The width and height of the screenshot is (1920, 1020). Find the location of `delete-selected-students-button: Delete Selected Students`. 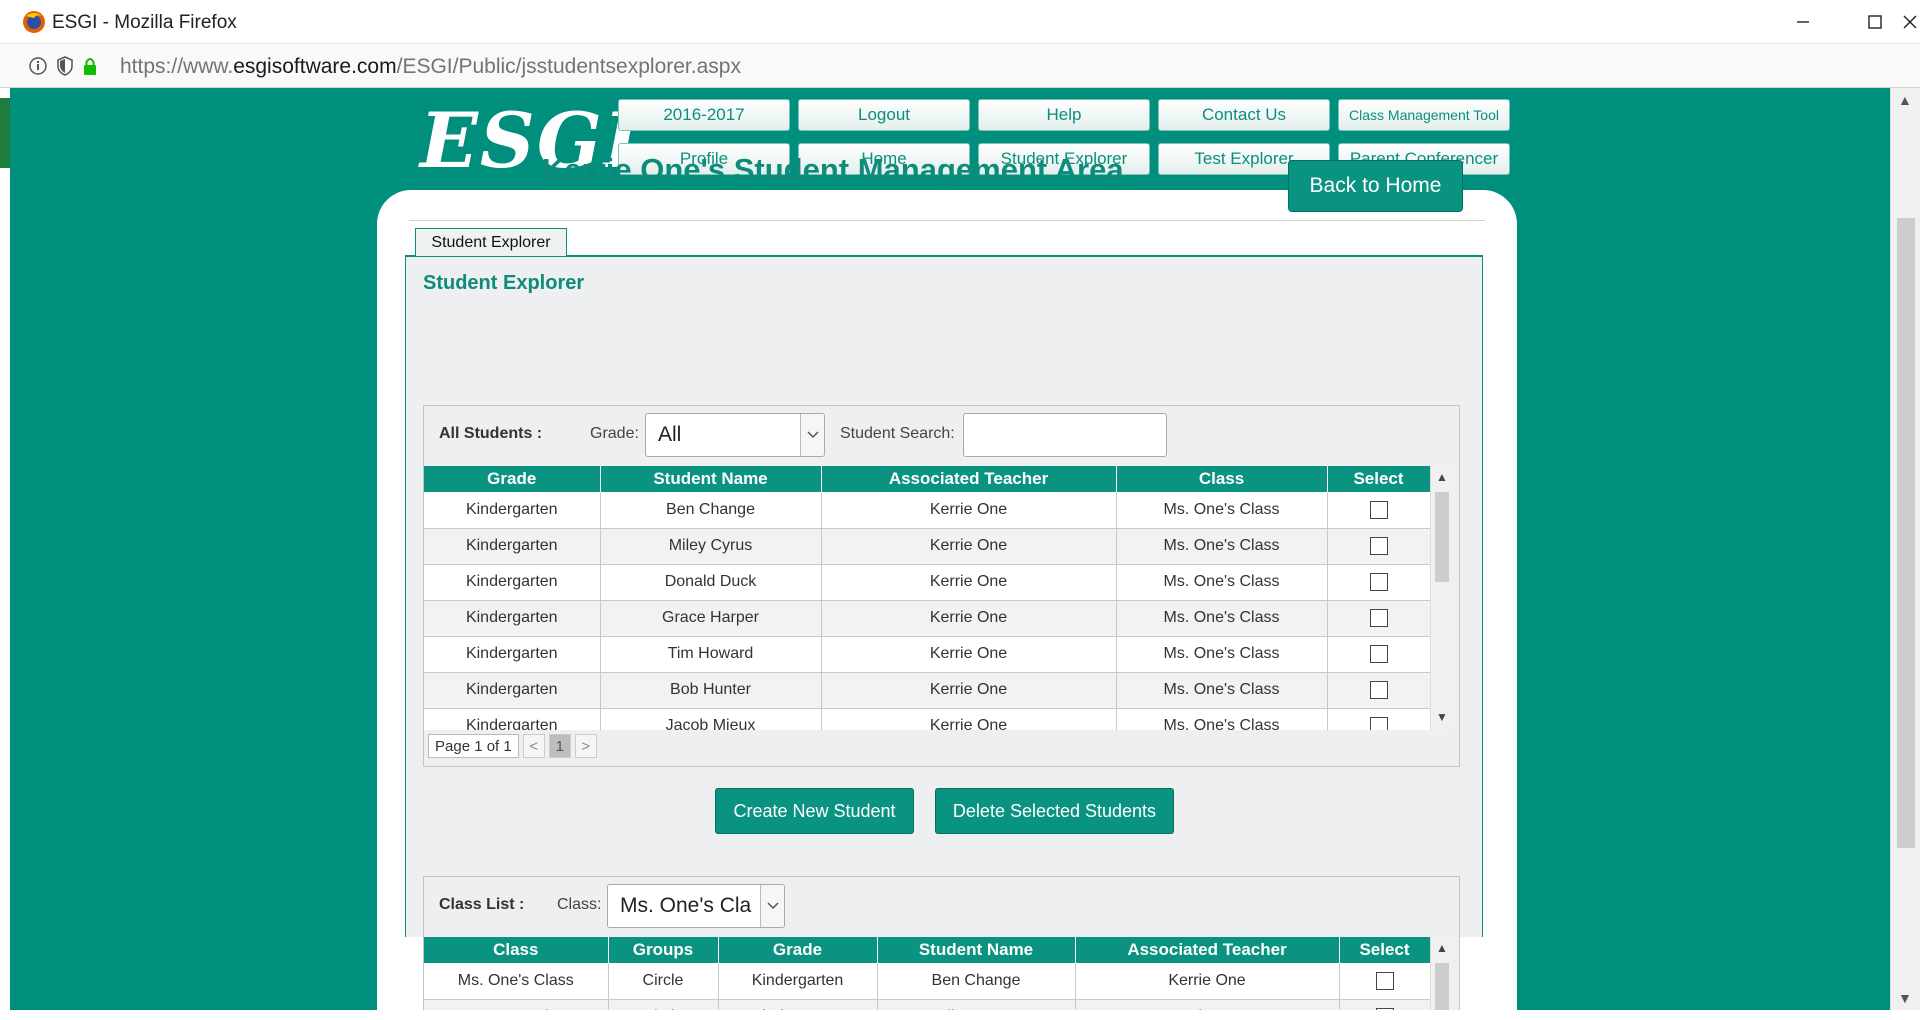

delete-selected-students-button: Delete Selected Students is located at coordinates (1054, 811).